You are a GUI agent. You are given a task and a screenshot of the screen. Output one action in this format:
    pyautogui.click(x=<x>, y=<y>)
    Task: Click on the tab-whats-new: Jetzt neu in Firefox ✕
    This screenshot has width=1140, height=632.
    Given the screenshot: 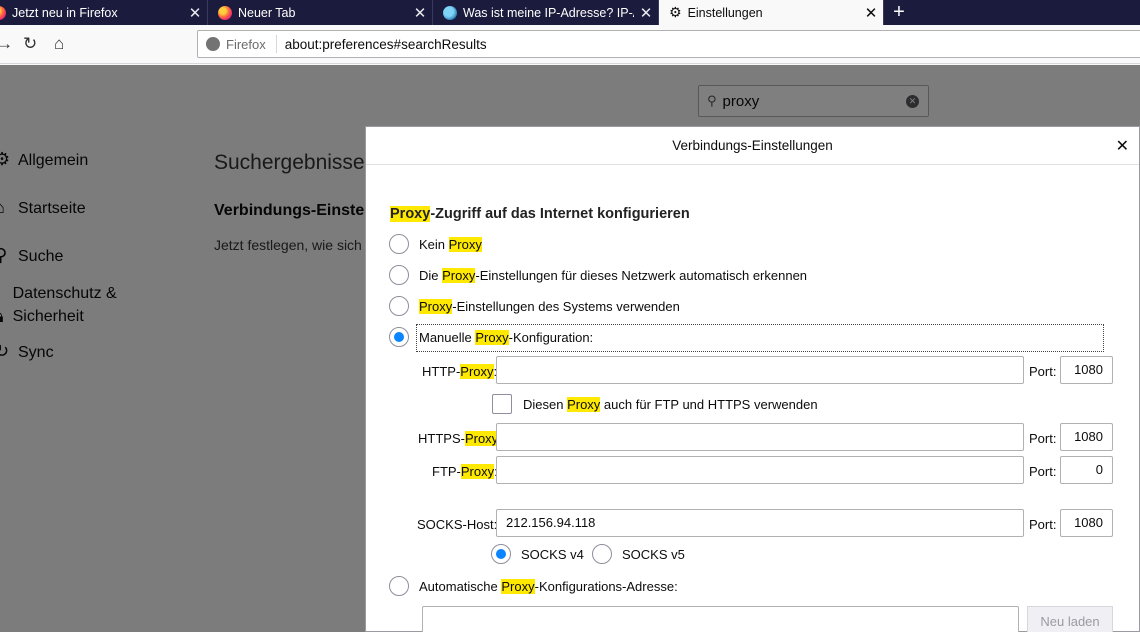 What is the action you would take?
    pyautogui.click(x=104, y=12)
    